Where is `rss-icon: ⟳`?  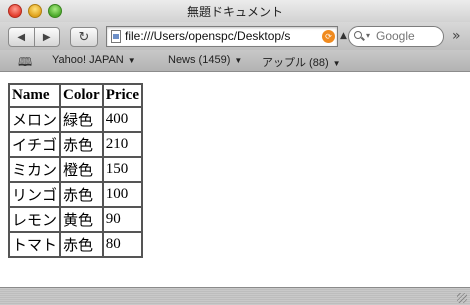 rss-icon: ⟳ is located at coordinates (328, 36).